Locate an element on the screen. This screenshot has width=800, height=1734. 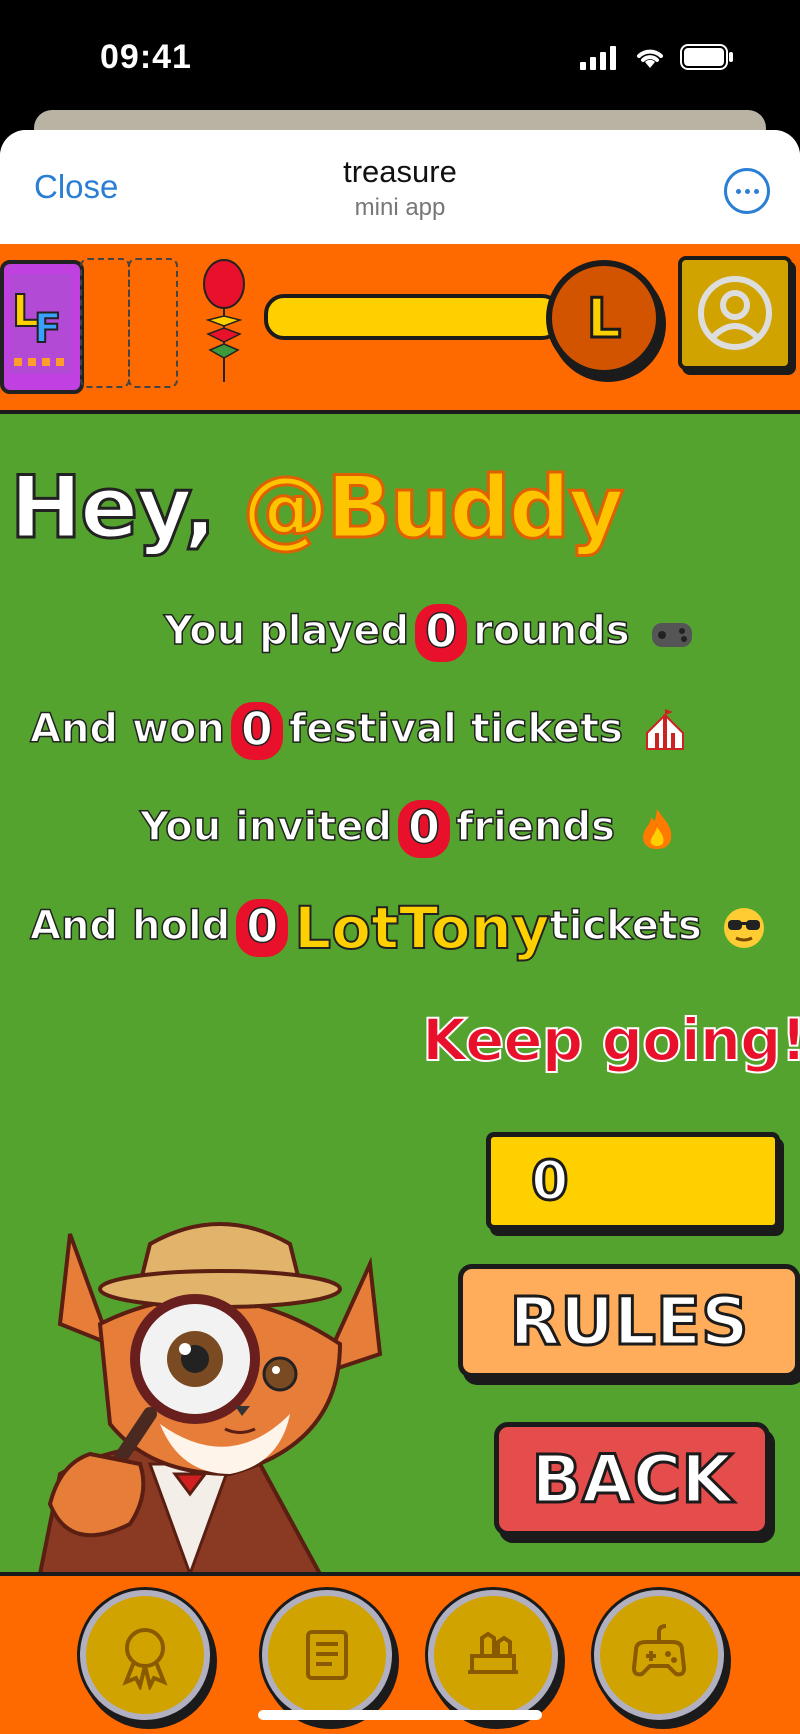
stat-friends-after: friends is located at coordinates (535, 827).